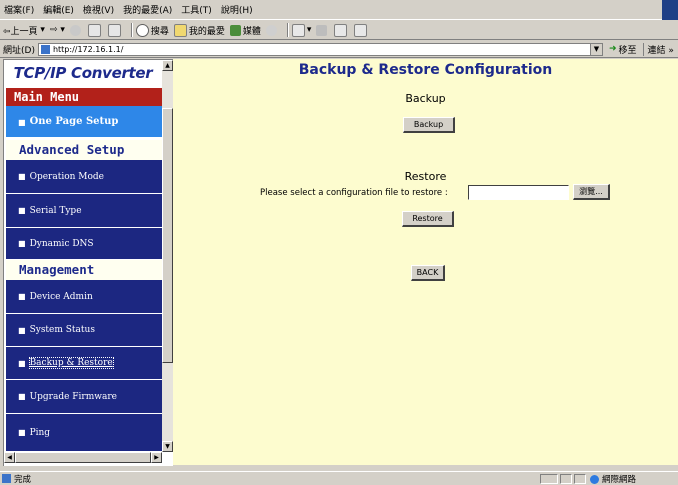 The height and width of the screenshot is (485, 678). Describe the element at coordinates (88, 49) in the screenshot. I see `address-url: http://172.16.1.1/` at that location.